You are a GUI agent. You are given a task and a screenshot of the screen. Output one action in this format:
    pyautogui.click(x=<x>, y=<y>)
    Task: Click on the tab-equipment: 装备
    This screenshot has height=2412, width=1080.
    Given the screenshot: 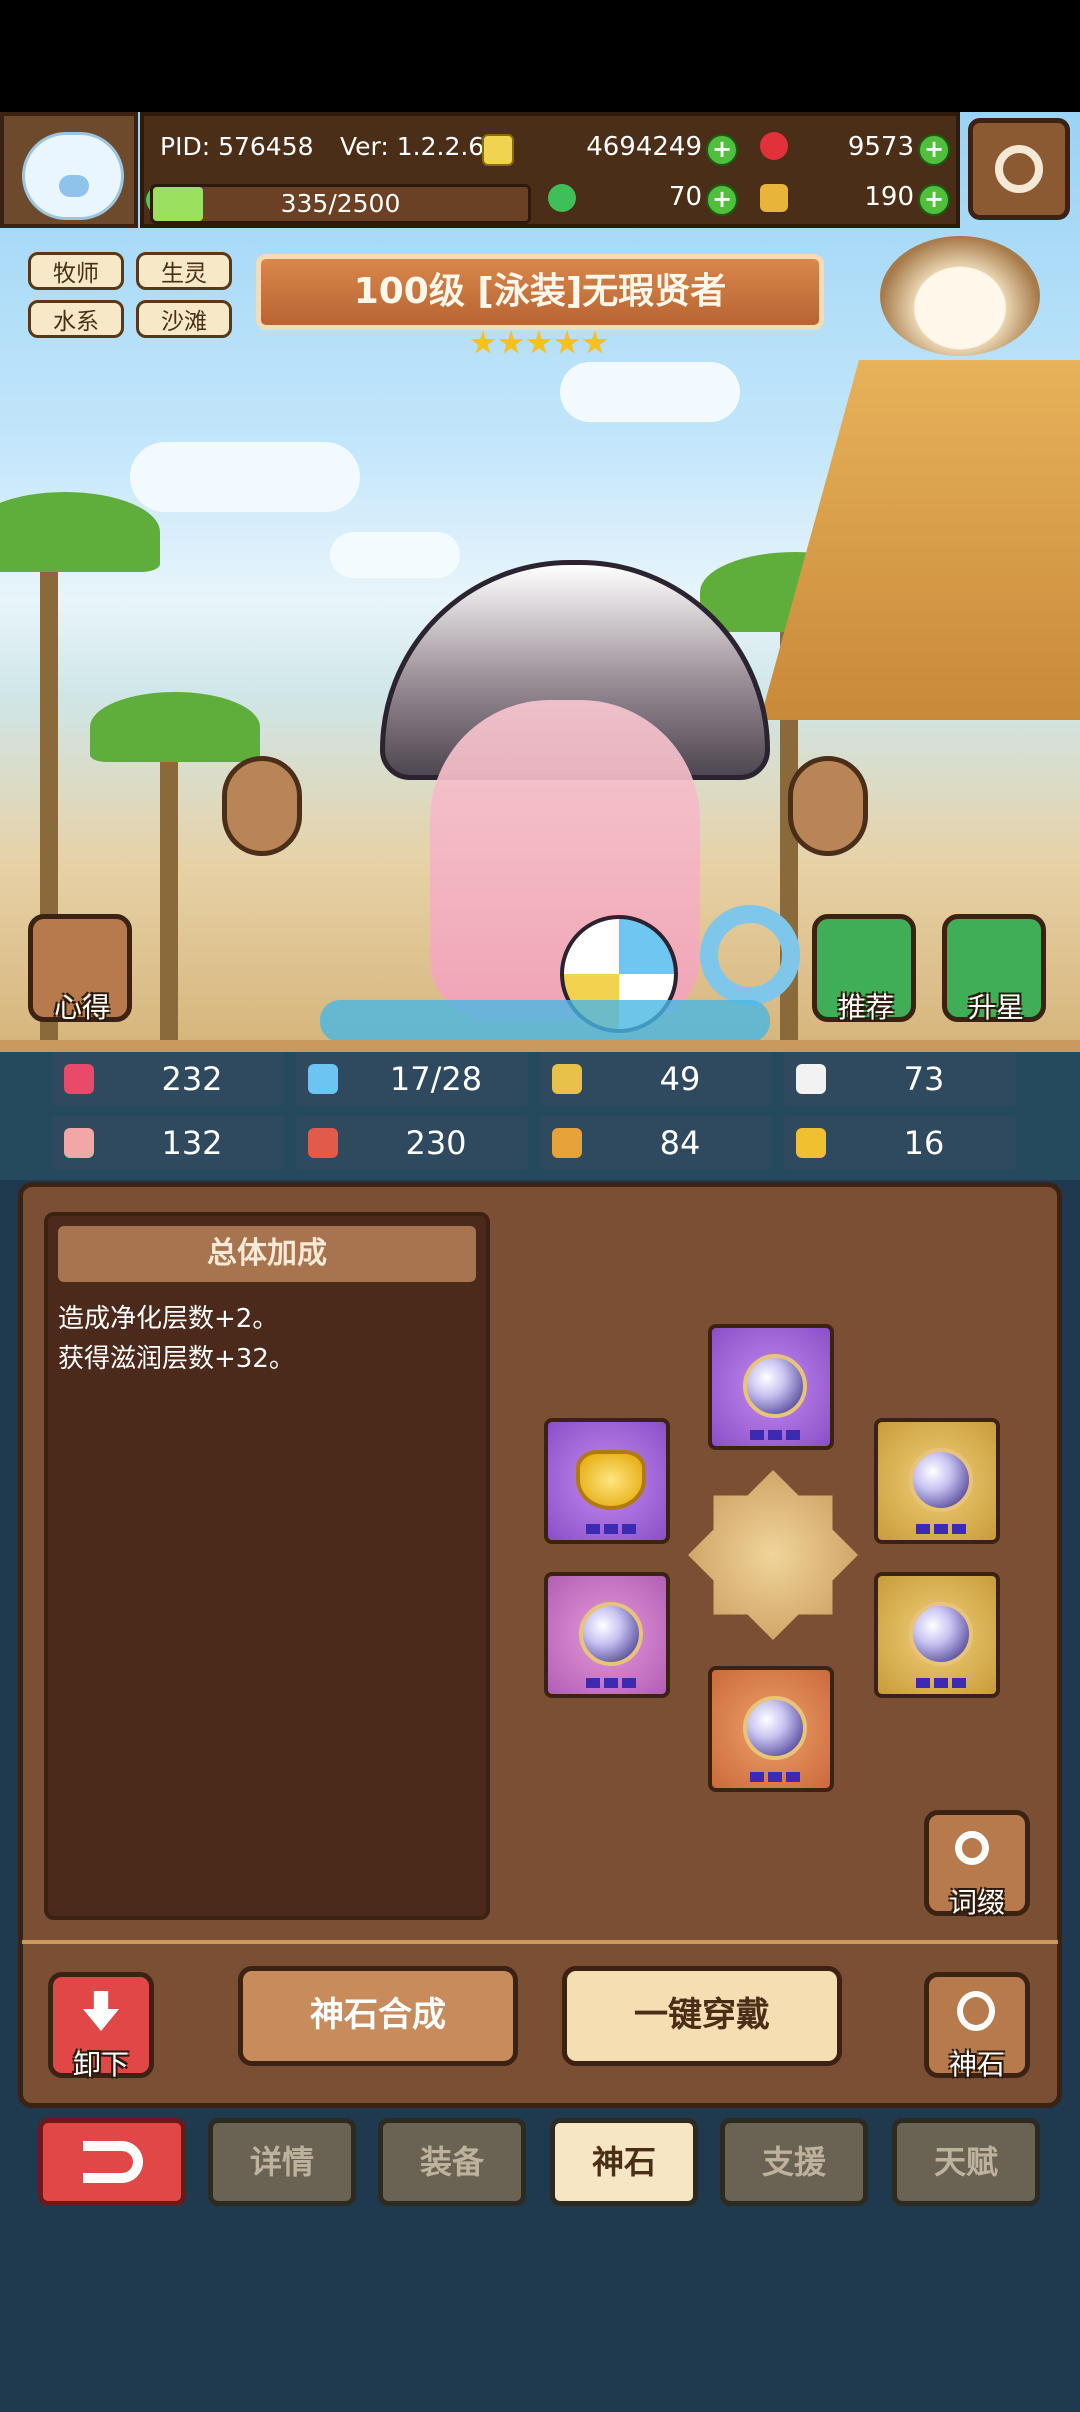 What is the action you would take?
    pyautogui.click(x=452, y=2162)
    